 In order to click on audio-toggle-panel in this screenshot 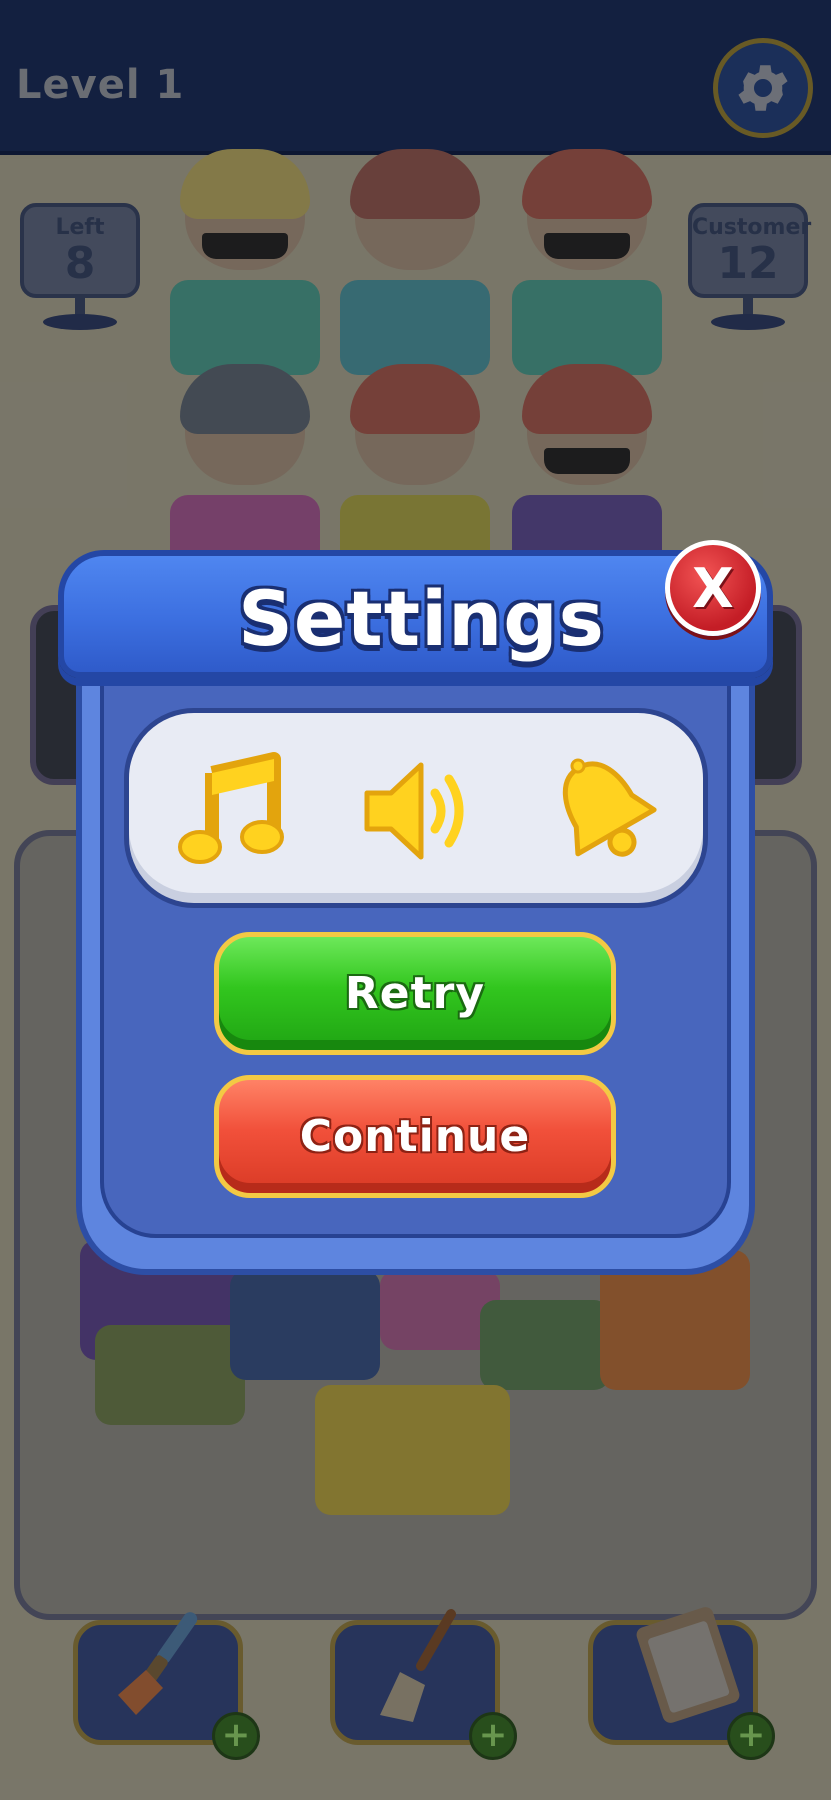, I will do `click(416, 808)`.